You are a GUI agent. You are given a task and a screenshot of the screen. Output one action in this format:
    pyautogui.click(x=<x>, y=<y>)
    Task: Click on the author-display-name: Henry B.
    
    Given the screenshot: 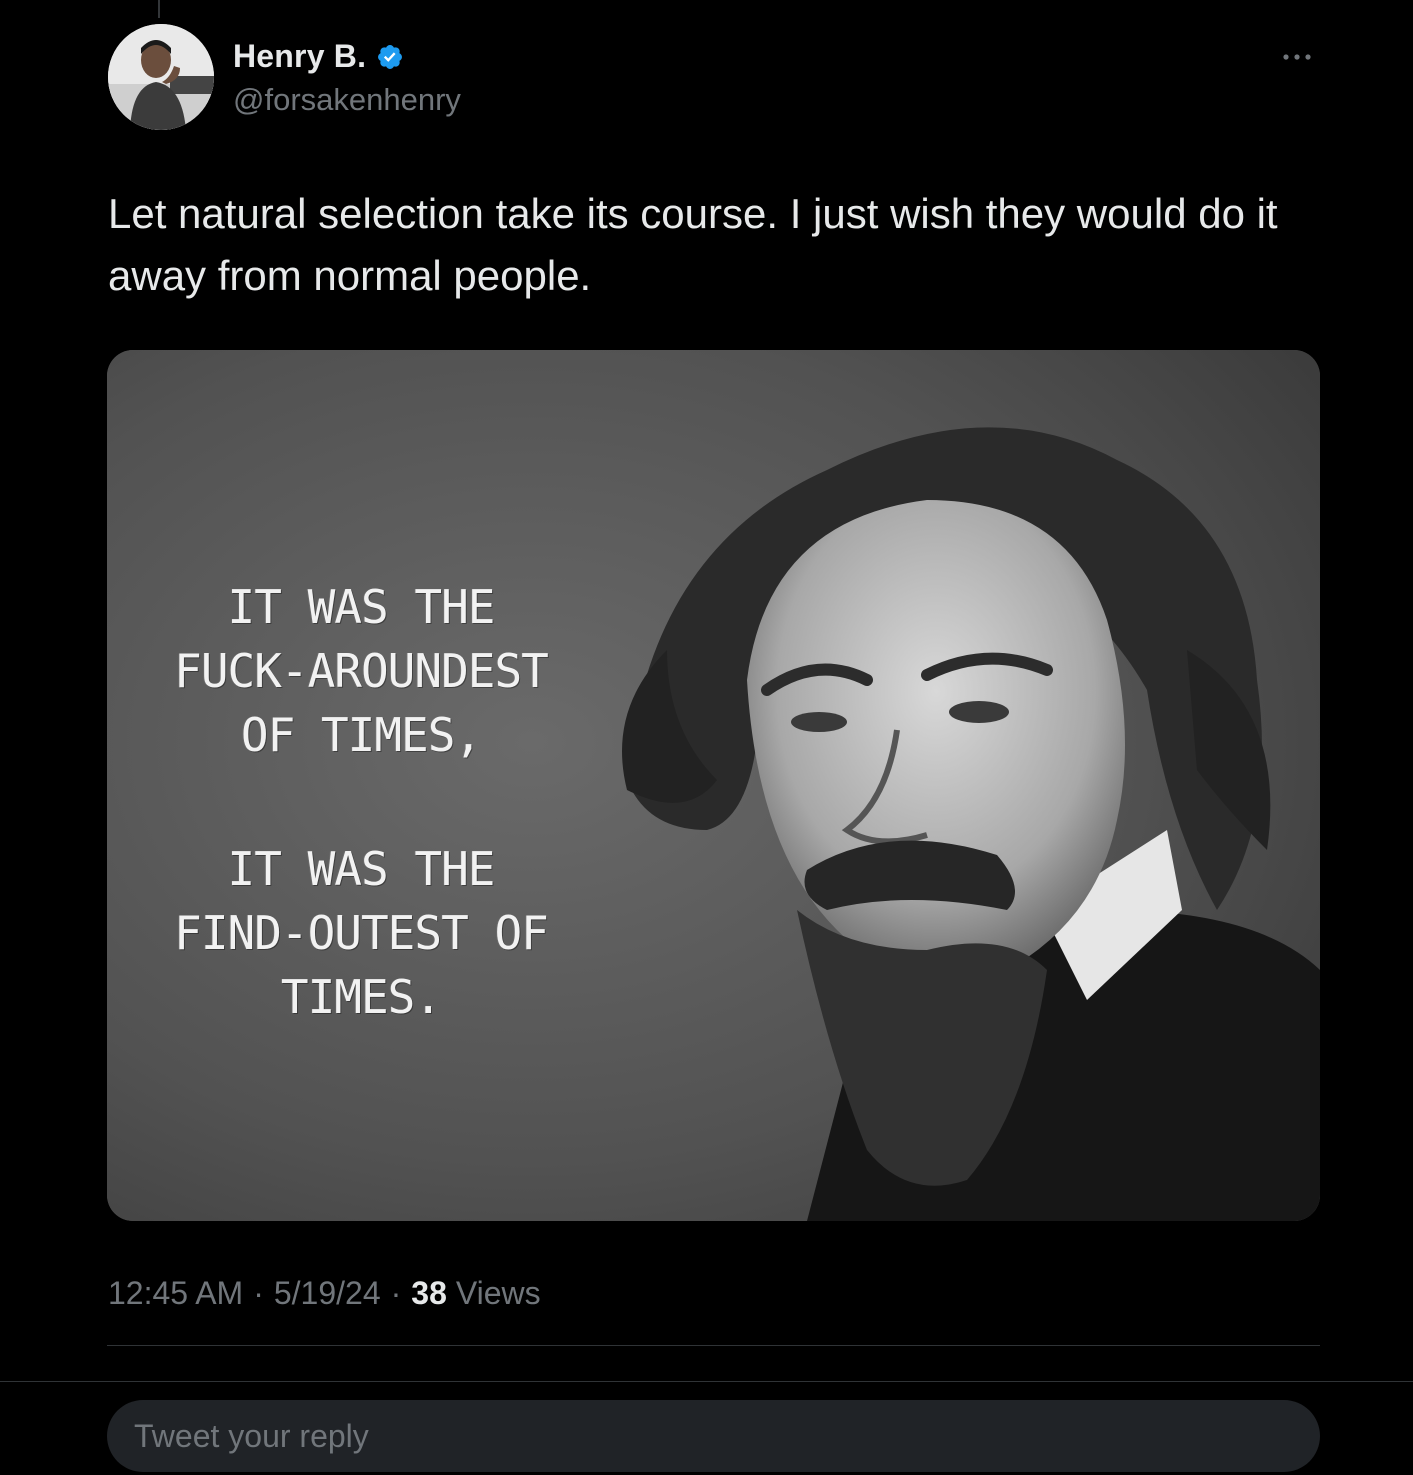 What is the action you would take?
    pyautogui.click(x=299, y=56)
    